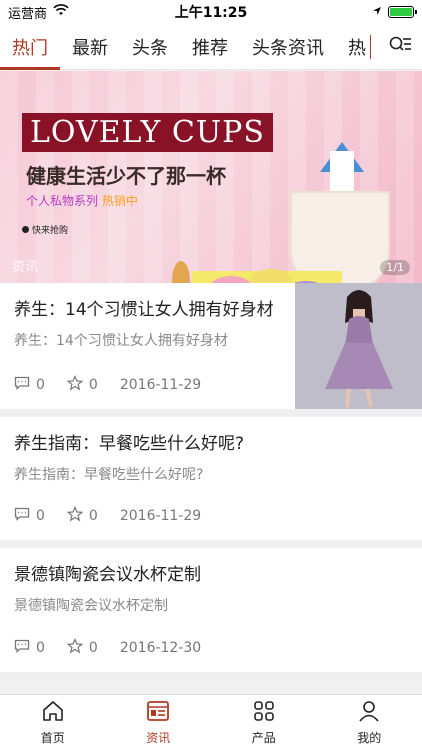 This screenshot has height=750, width=422. I want to click on nav-home: 首页, so click(53, 722).